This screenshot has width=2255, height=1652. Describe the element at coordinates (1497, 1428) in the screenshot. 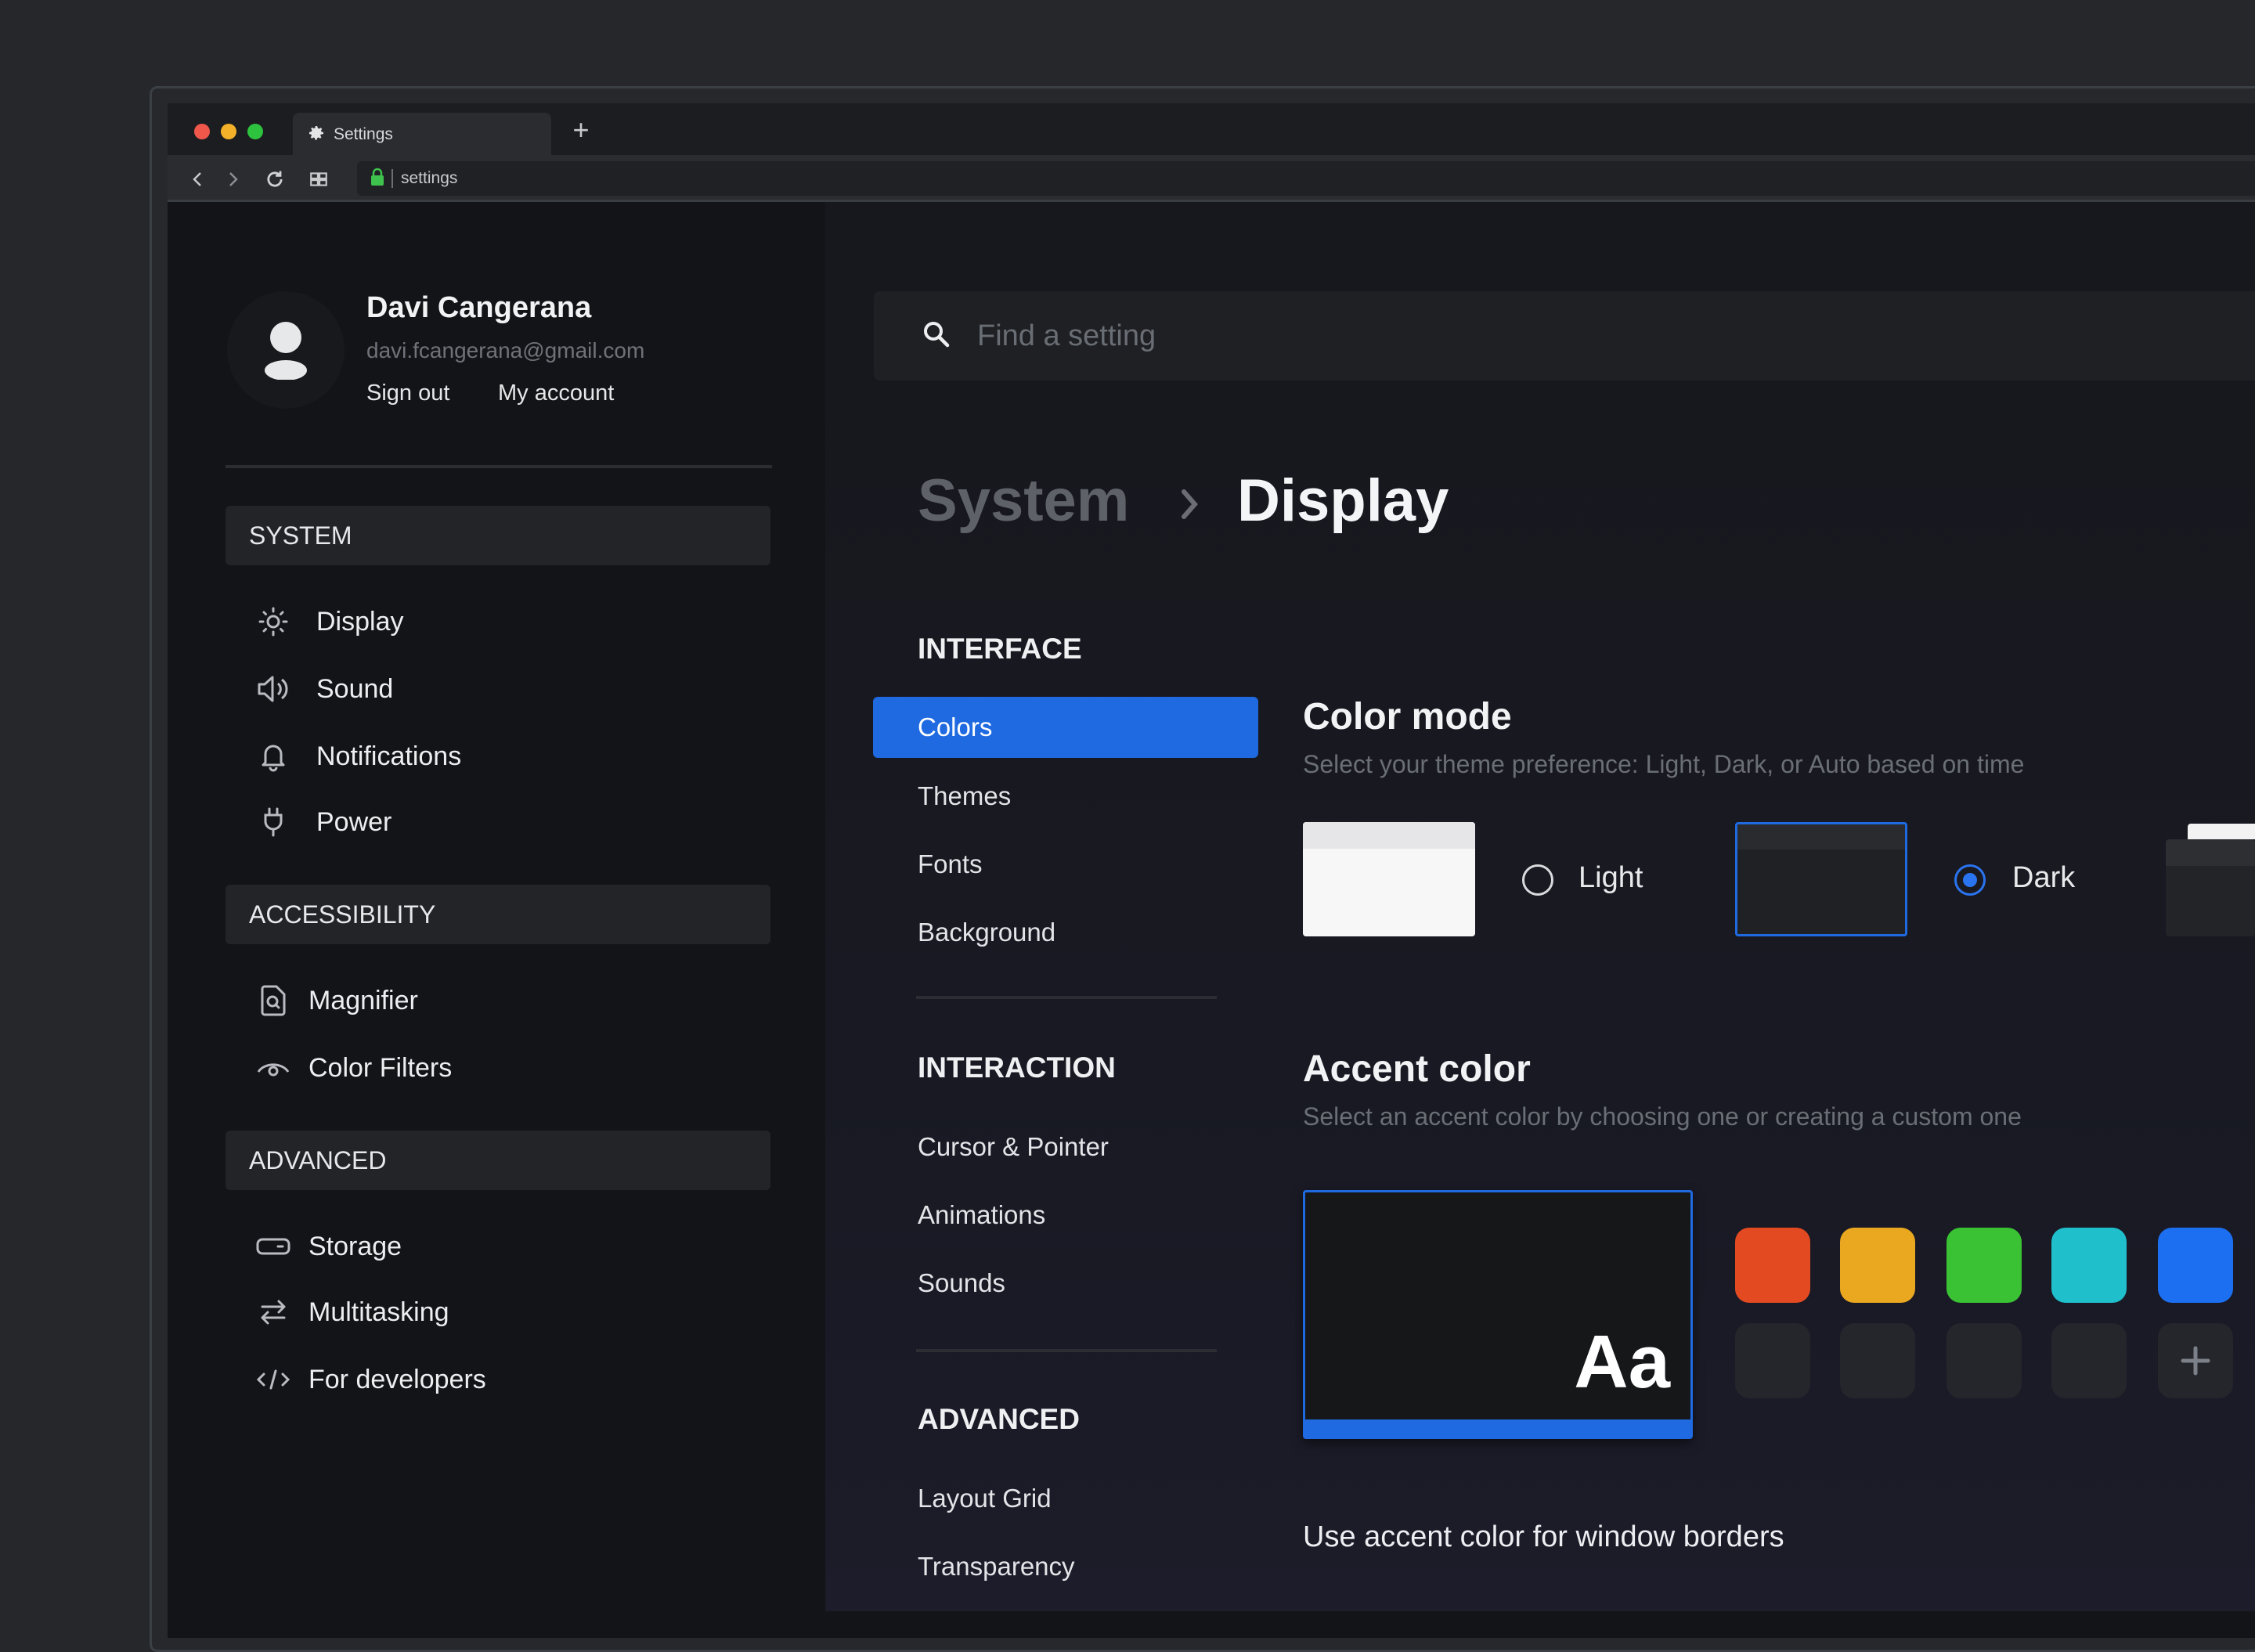

I see `accent-preview-bar` at that location.